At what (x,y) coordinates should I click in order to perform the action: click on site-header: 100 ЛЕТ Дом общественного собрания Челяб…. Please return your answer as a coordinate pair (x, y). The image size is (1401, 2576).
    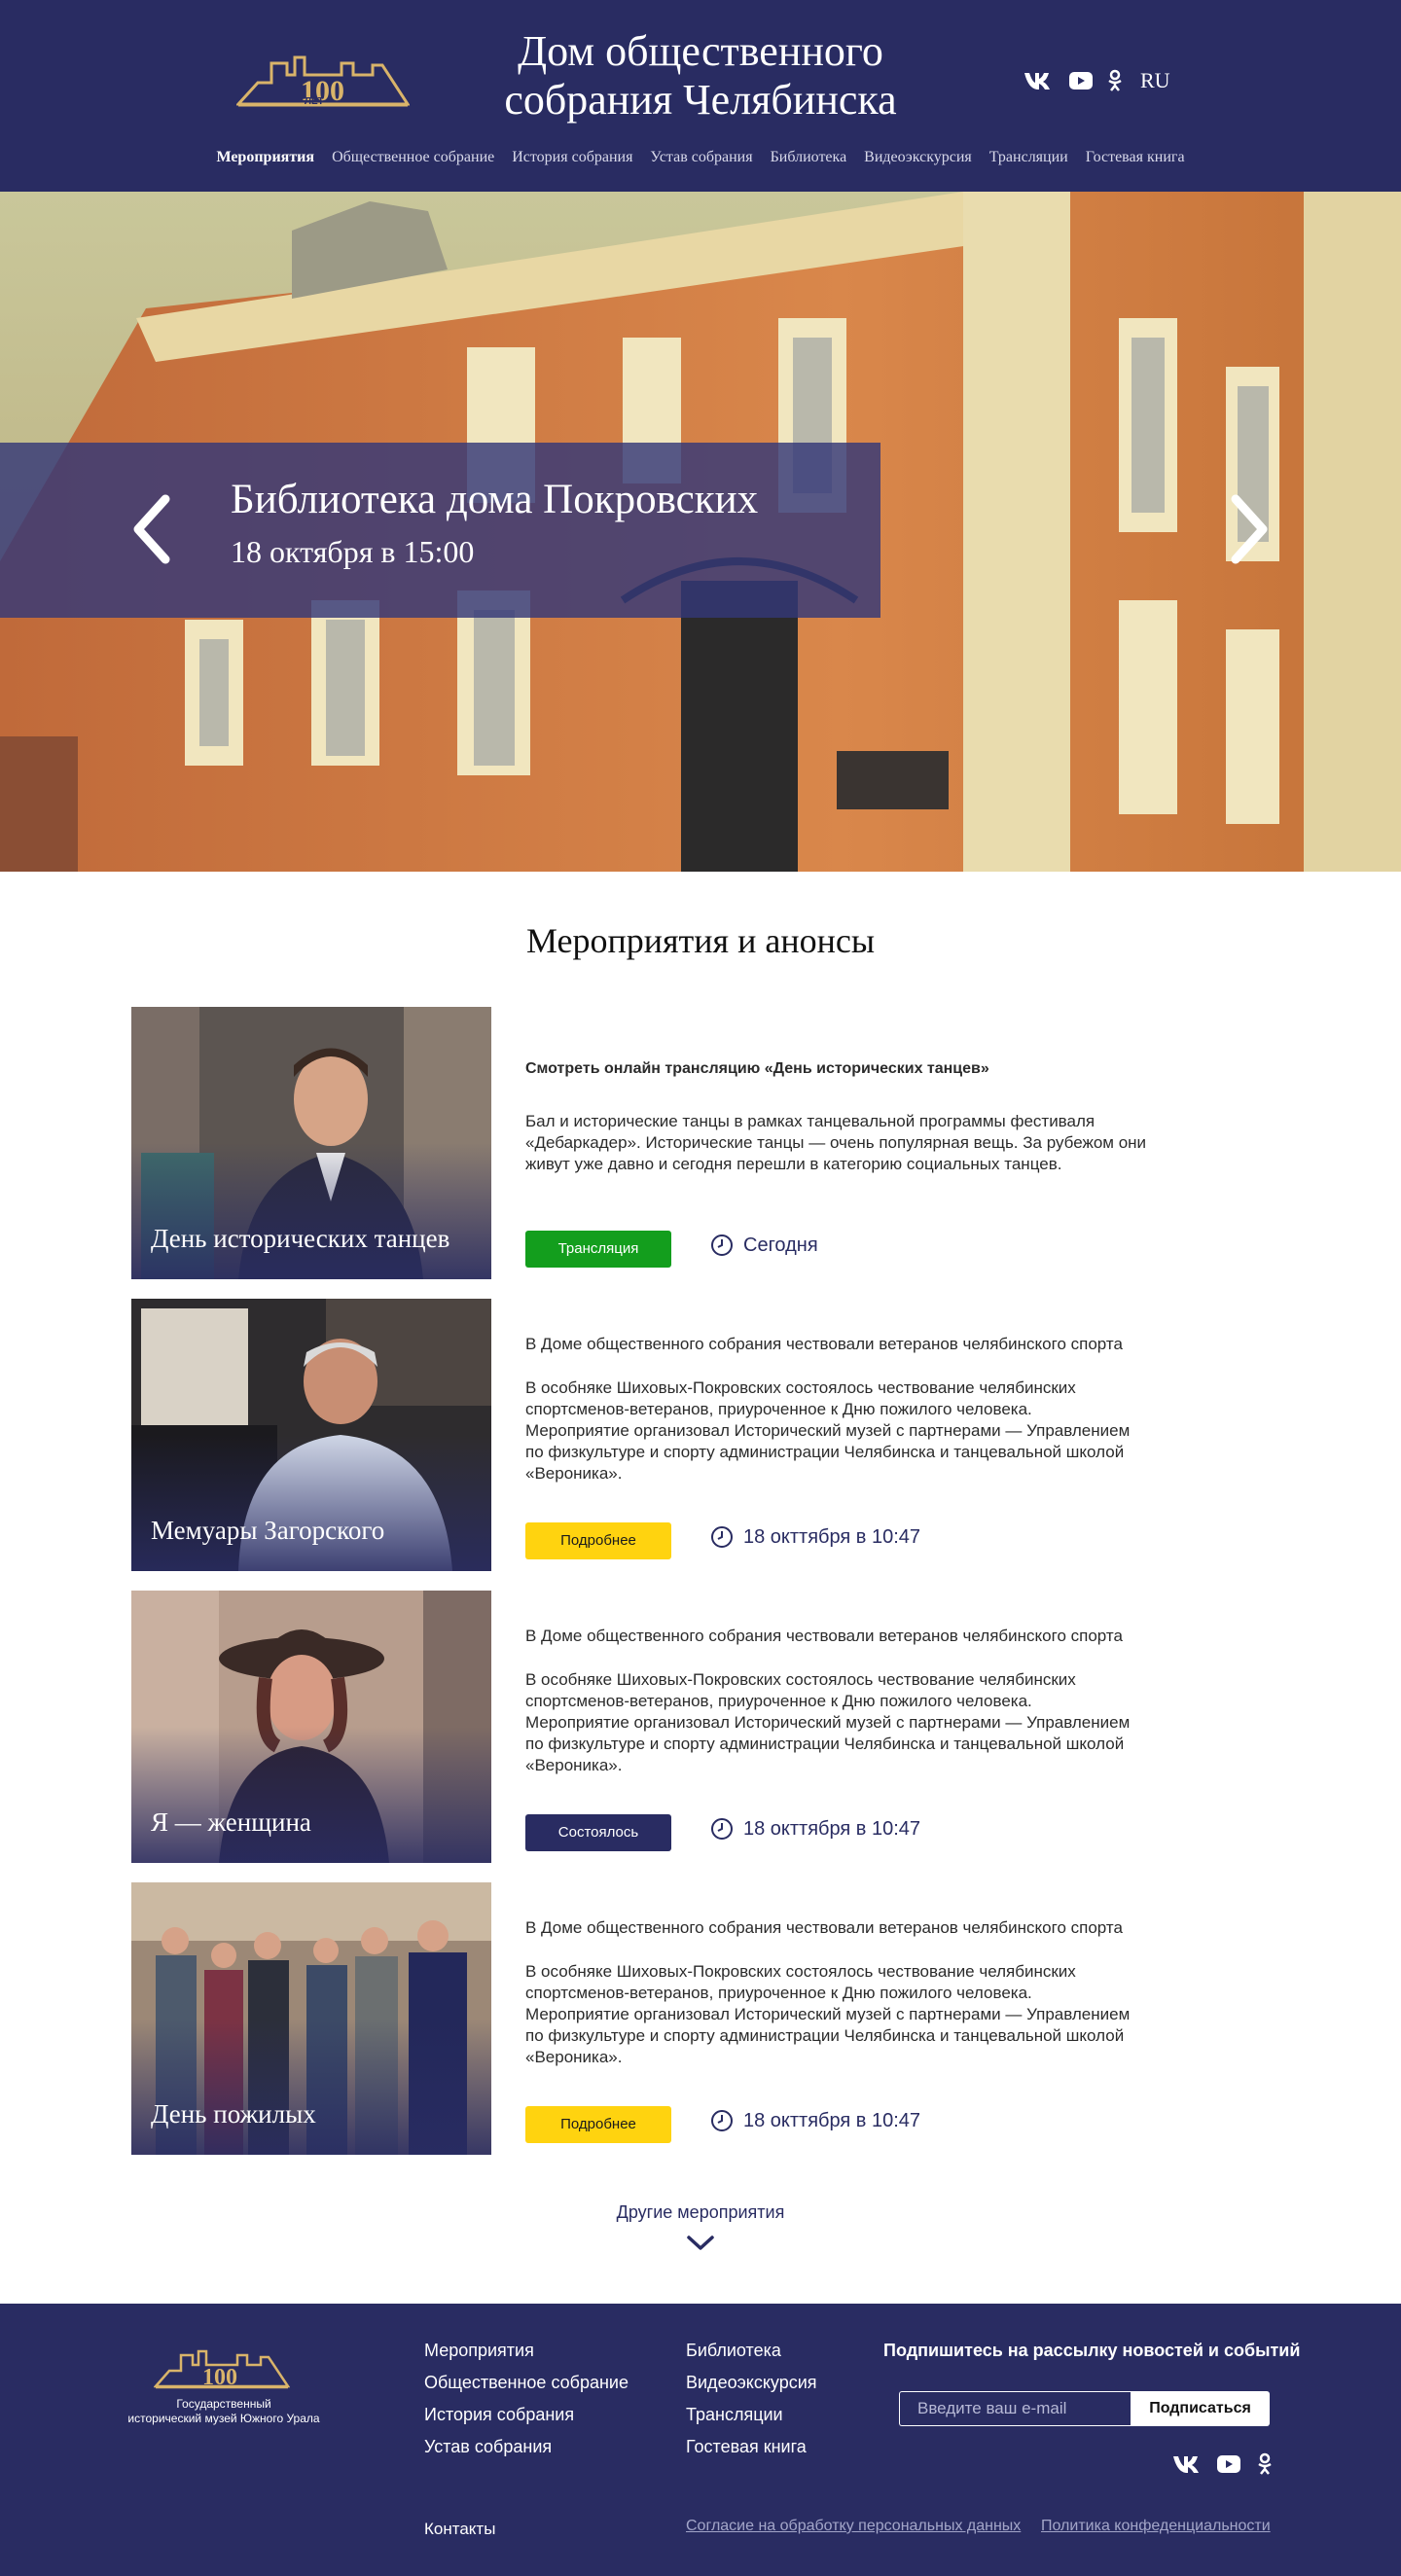
    Looking at the image, I should click on (700, 96).